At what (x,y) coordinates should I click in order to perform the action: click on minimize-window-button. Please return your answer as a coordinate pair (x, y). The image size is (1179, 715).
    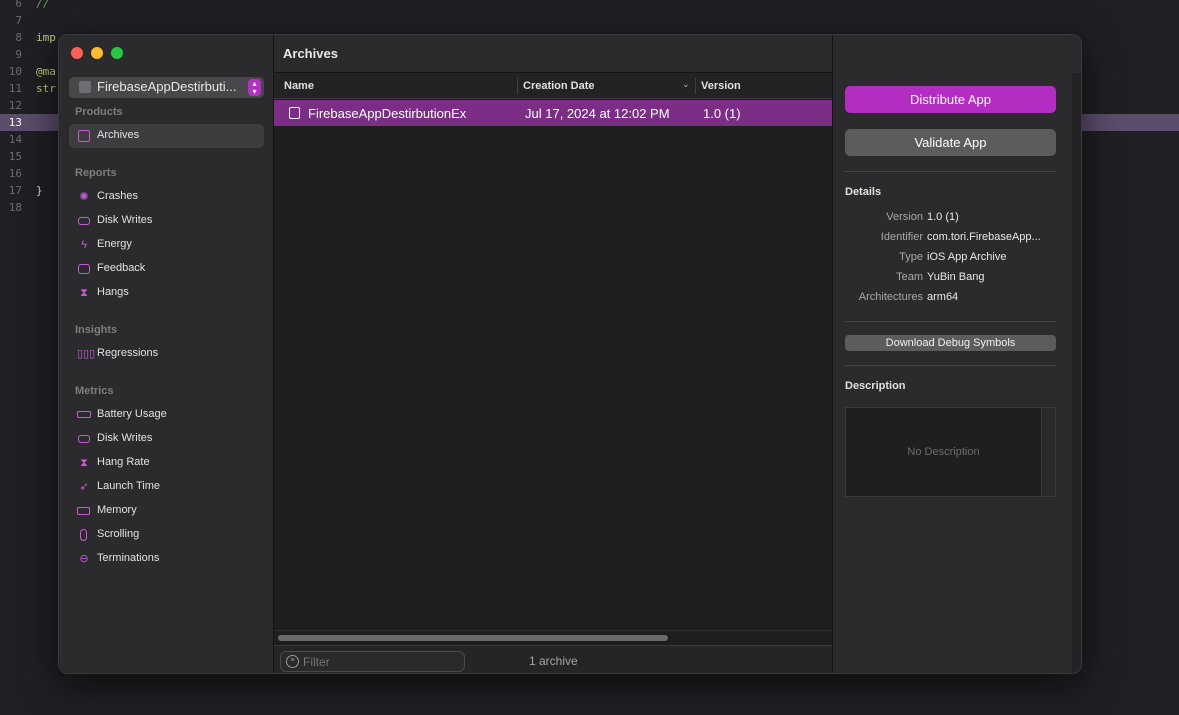
    Looking at the image, I should click on (97, 53).